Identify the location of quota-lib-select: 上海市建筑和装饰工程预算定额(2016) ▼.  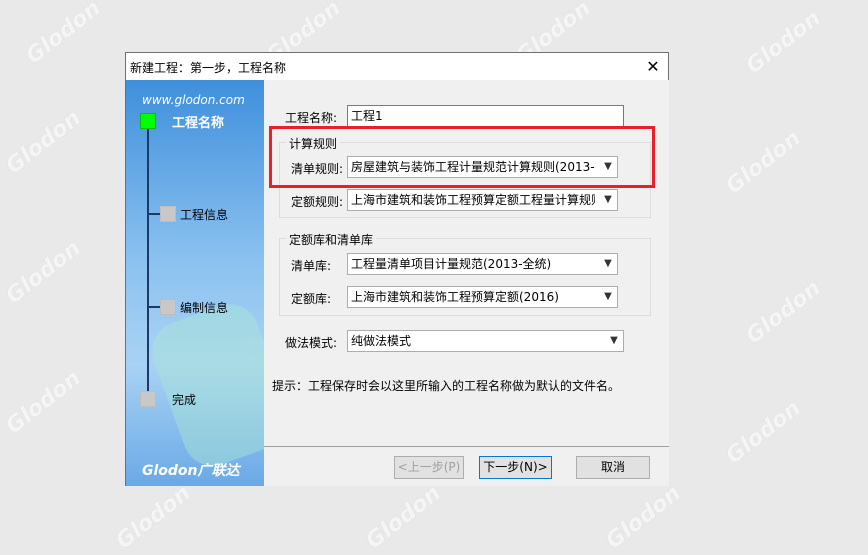
(482, 297).